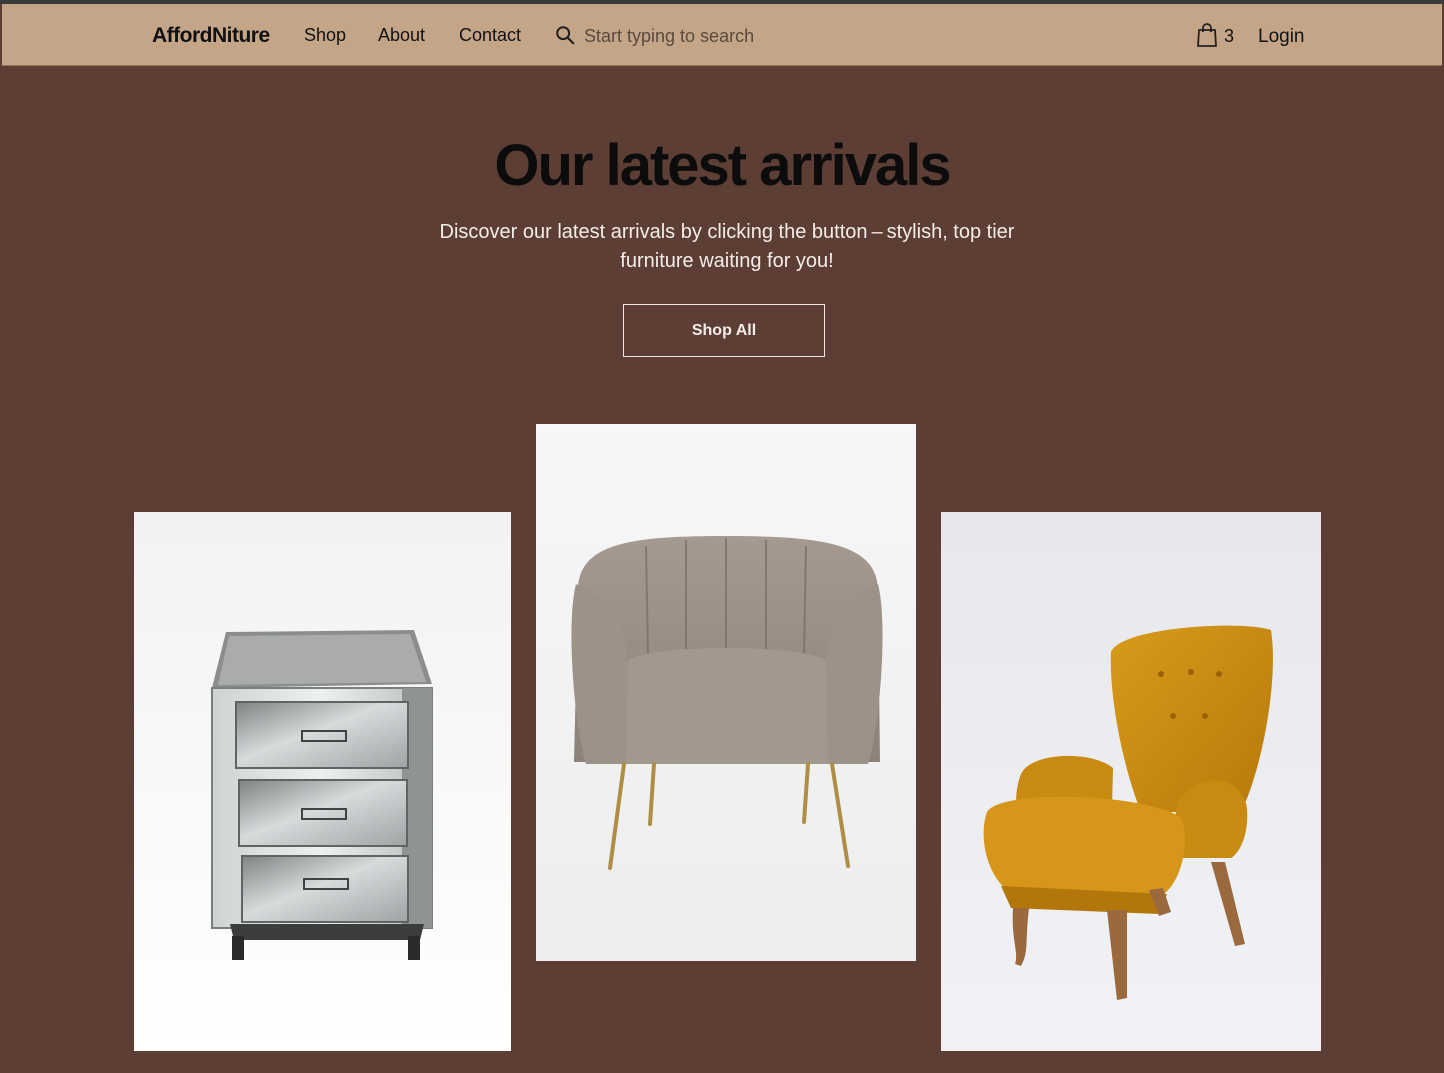  What do you see at coordinates (490, 35) in the screenshot?
I see `nav-link-contact: Contact` at bounding box center [490, 35].